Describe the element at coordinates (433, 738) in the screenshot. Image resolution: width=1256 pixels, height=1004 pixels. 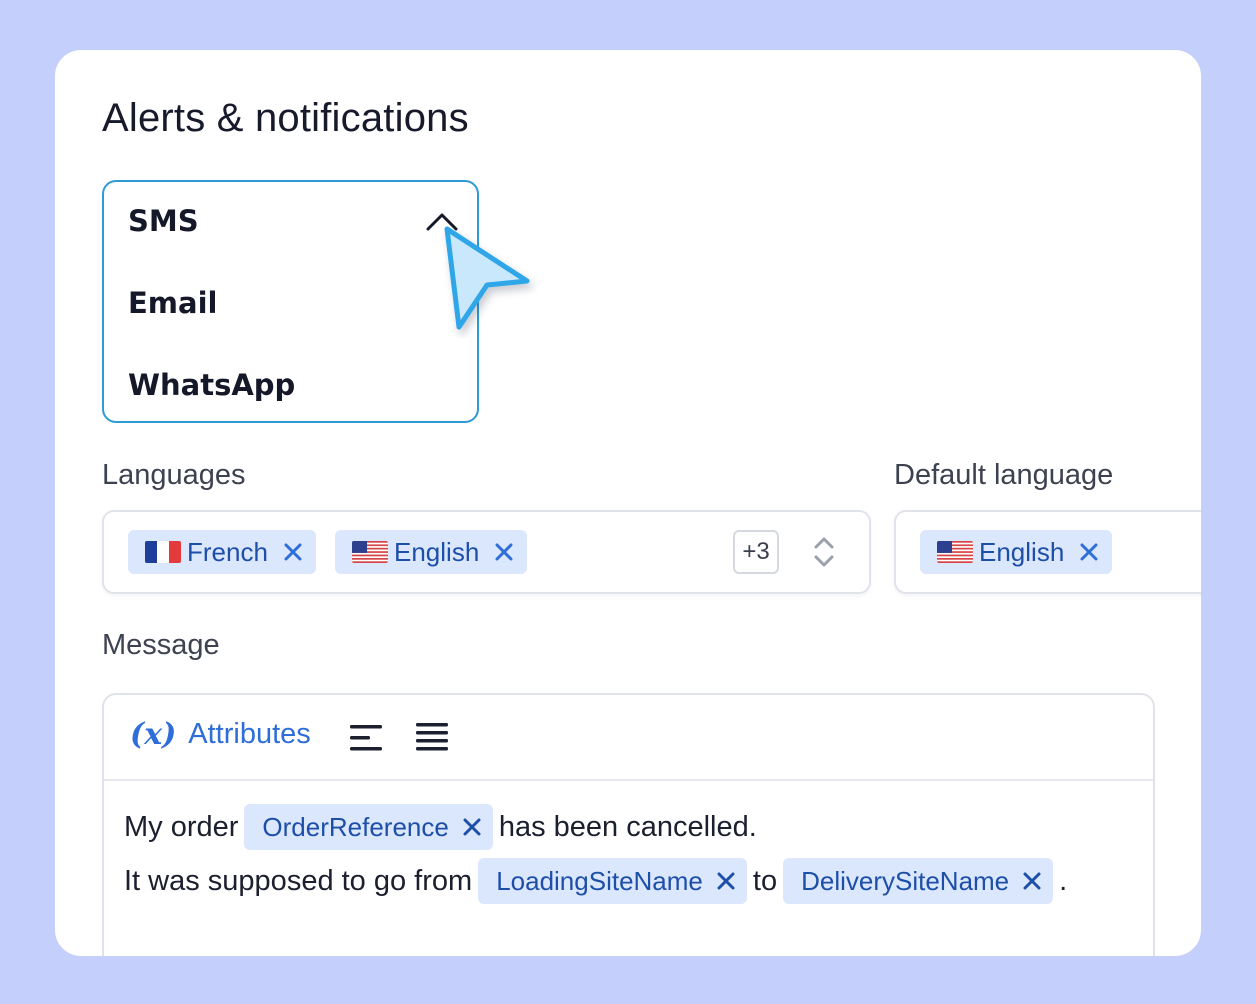
I see `align-justify-icon` at that location.